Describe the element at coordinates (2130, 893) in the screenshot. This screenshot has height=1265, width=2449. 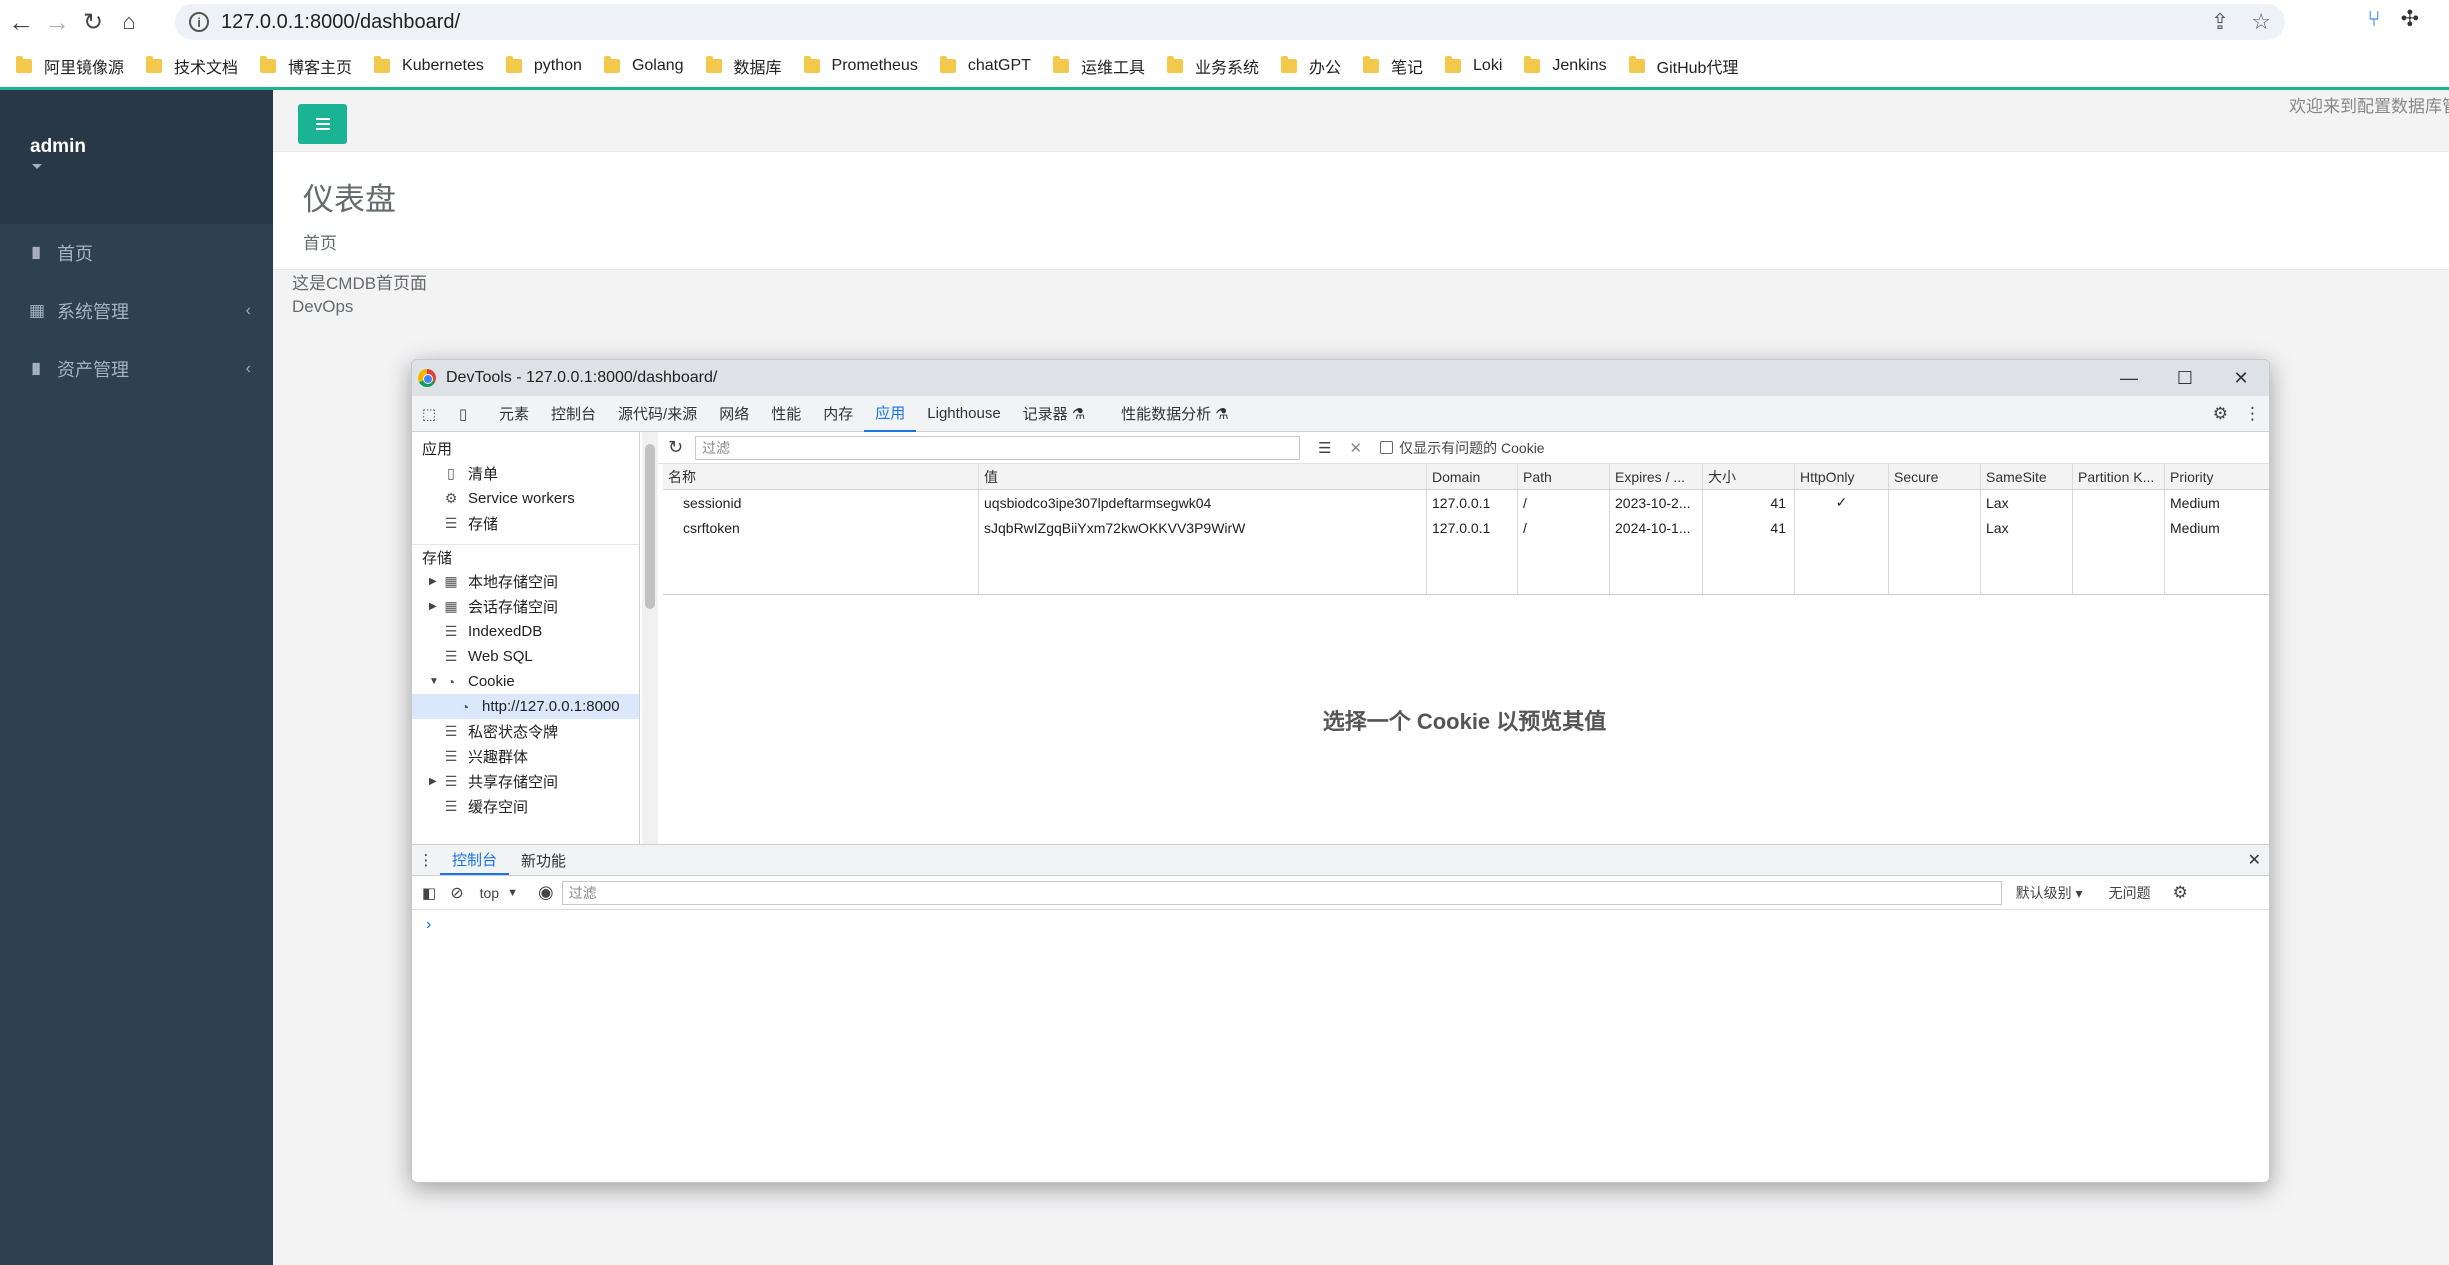
I see `issues-counter: 无问题` at that location.